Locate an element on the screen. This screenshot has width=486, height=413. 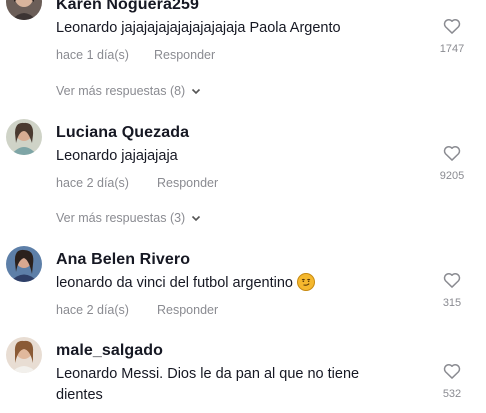
comment-username: Ana Belen Rivero is located at coordinates (123, 260).